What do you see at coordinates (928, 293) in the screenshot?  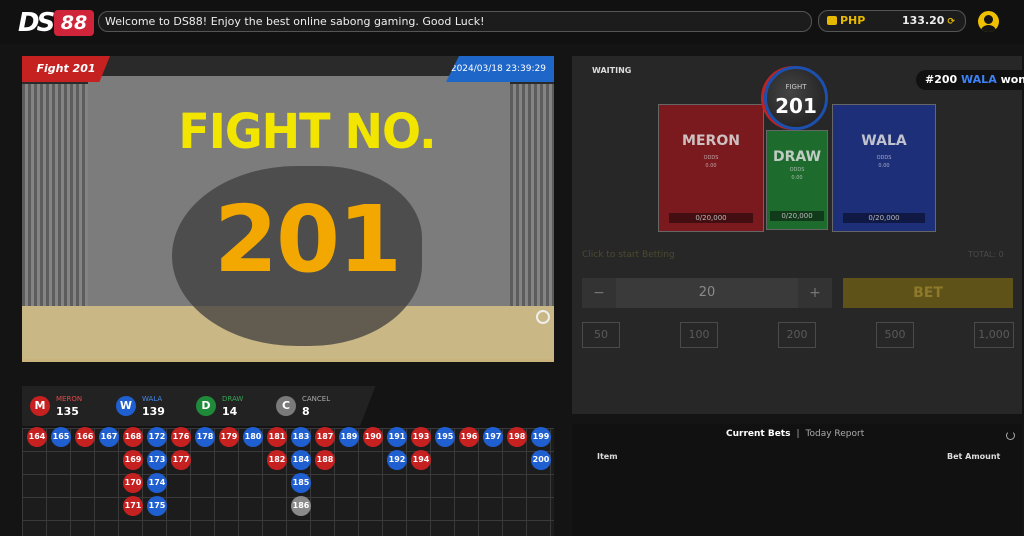 I see `place-bet-button: BET` at bounding box center [928, 293].